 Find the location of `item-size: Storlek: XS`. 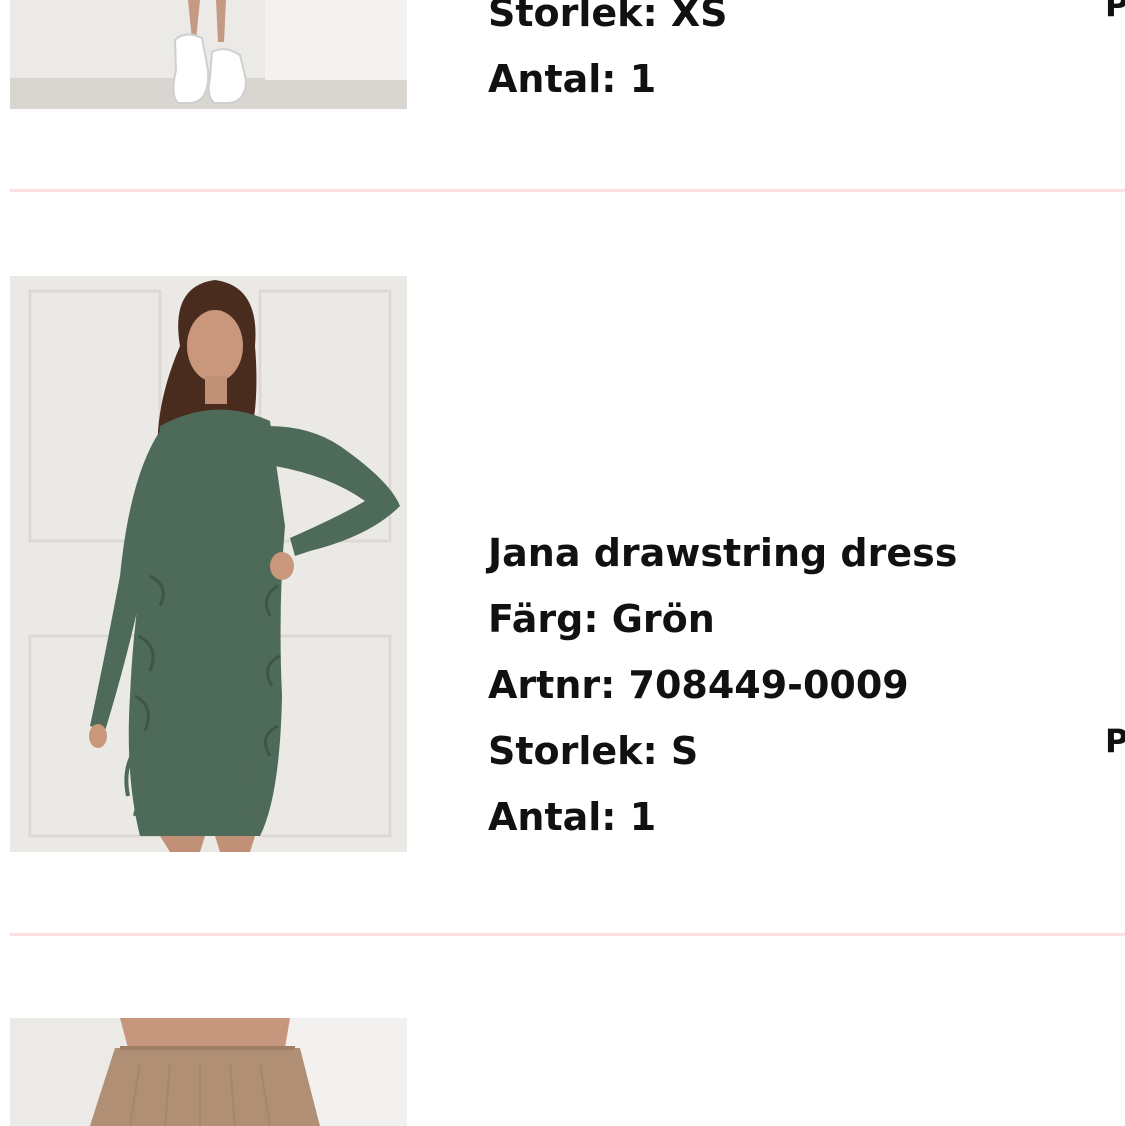

item-size: Storlek: XS is located at coordinates (608, 17).